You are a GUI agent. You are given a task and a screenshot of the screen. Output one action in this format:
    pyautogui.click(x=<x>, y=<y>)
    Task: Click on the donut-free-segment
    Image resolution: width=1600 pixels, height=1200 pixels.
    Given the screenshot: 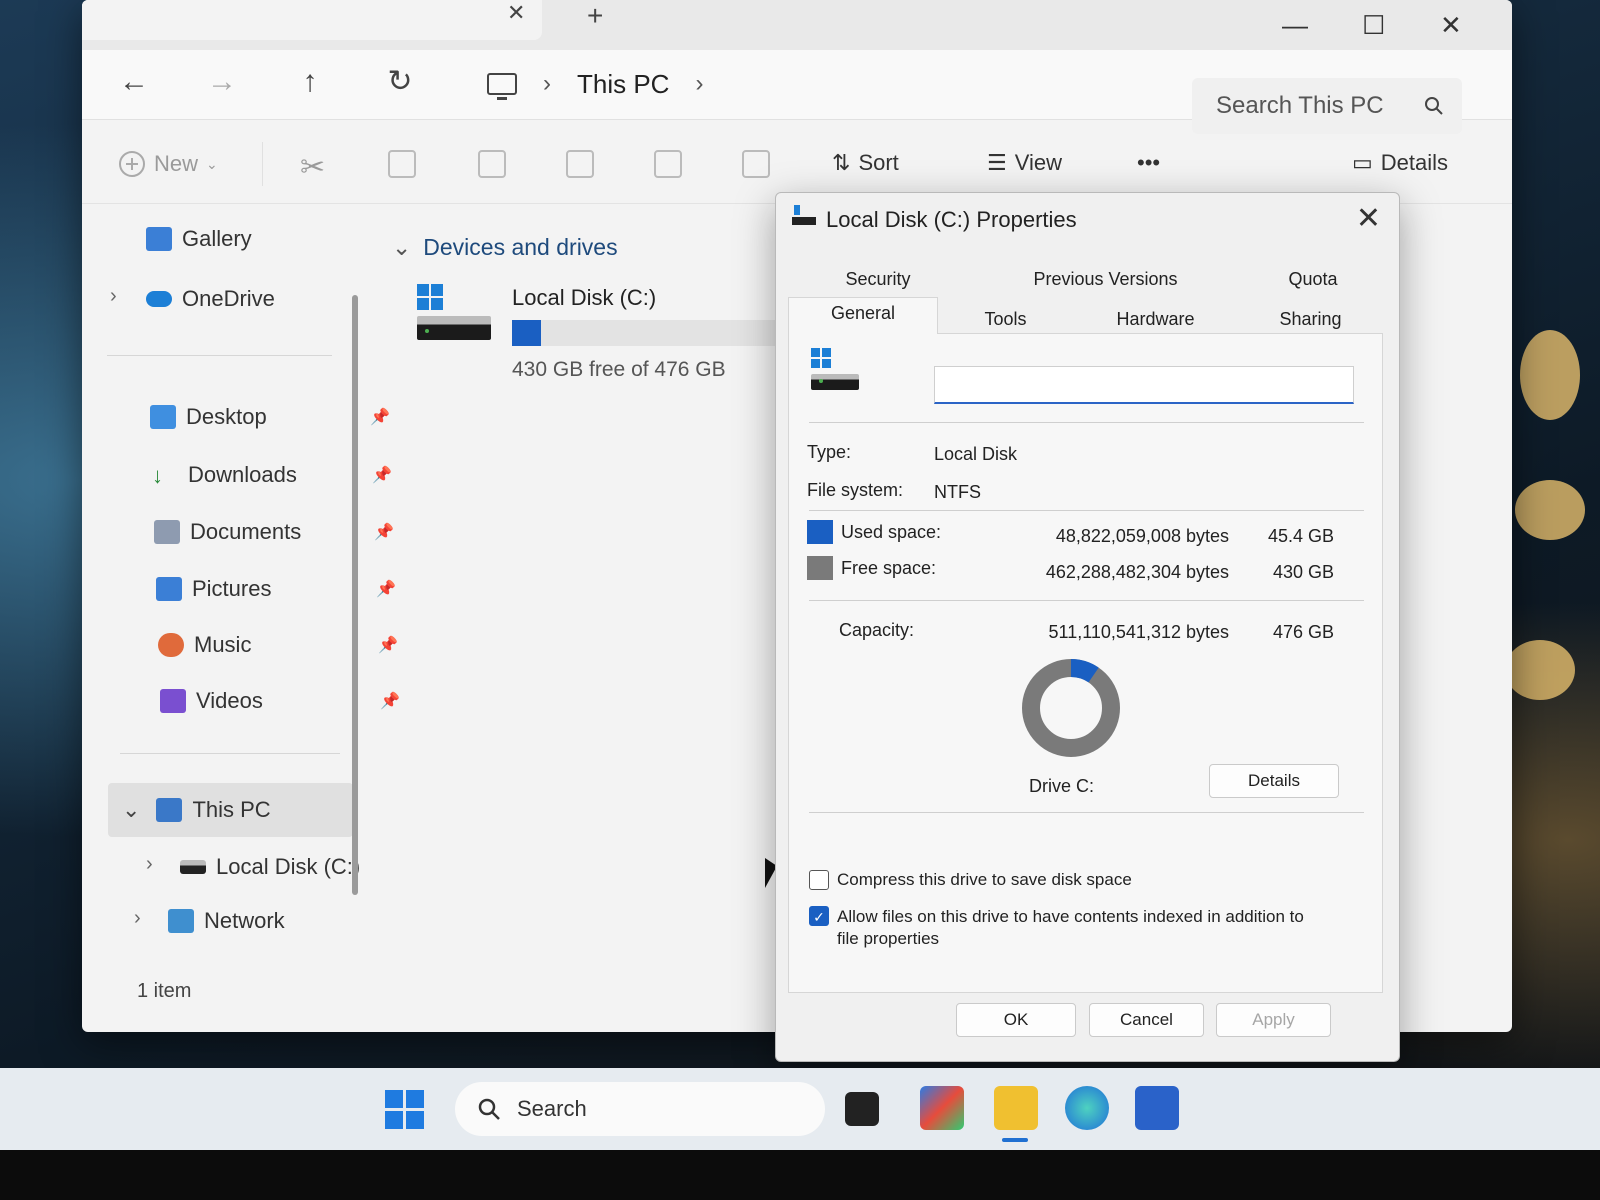 What is the action you would take?
    pyautogui.click(x=1071, y=708)
    